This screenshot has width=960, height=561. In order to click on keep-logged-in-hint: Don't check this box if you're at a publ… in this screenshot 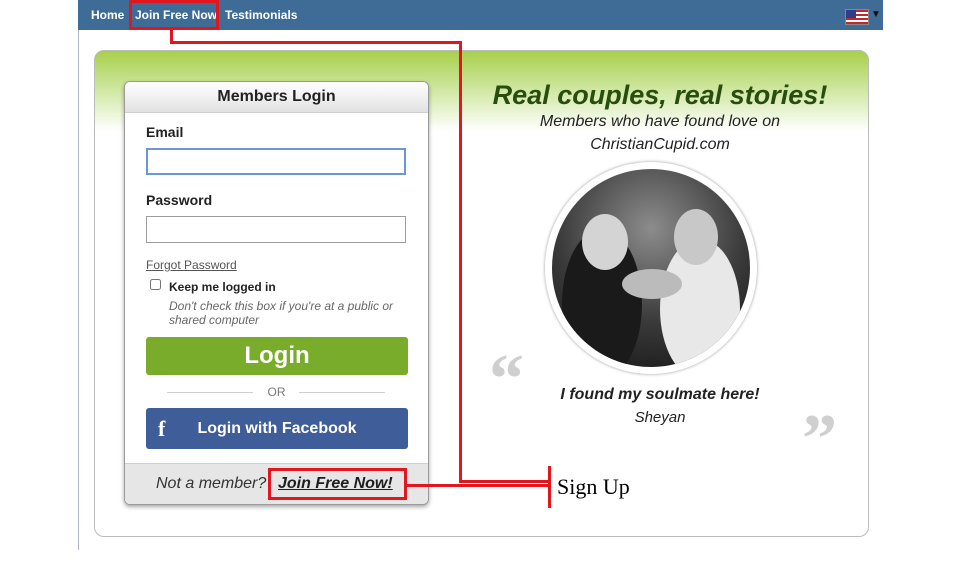, I will do `click(281, 313)`.